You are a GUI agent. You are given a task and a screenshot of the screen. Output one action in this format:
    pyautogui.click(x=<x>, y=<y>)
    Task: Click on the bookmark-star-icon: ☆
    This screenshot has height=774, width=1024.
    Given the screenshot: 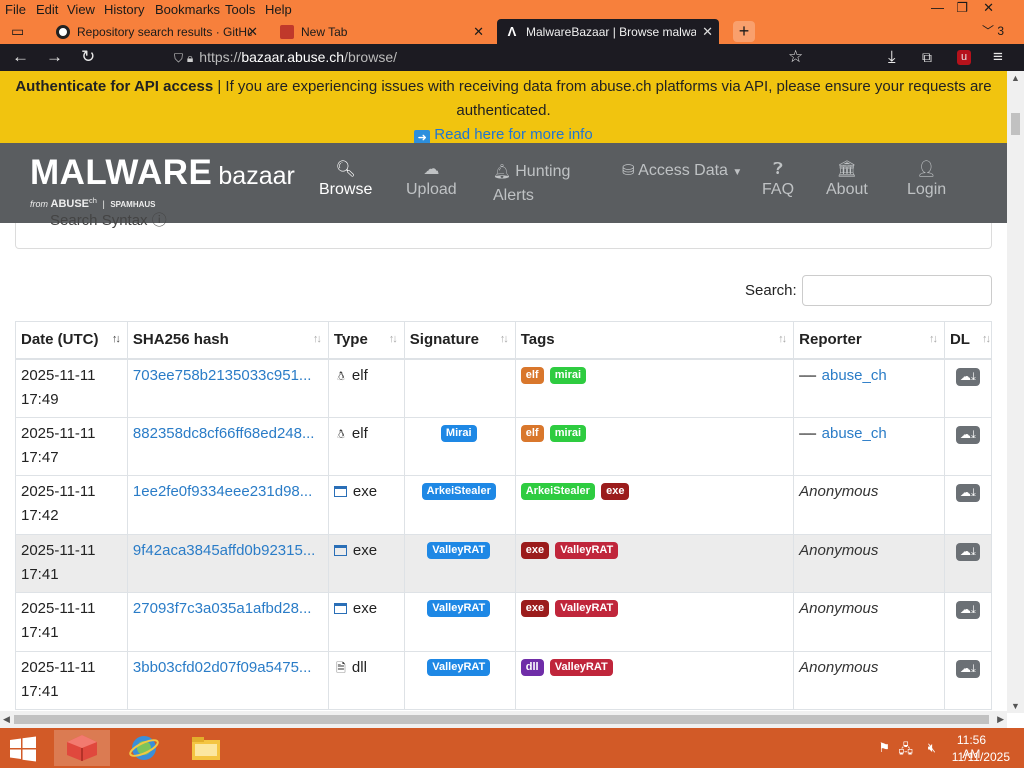 What is the action you would take?
    pyautogui.click(x=795, y=57)
    